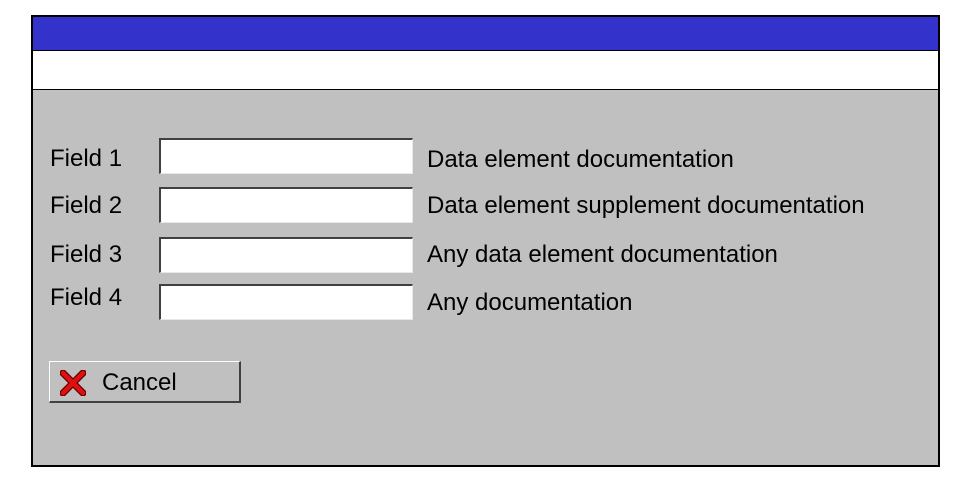 Image resolution: width=960 pixels, height=480 pixels. I want to click on title-bar, so click(485, 34).